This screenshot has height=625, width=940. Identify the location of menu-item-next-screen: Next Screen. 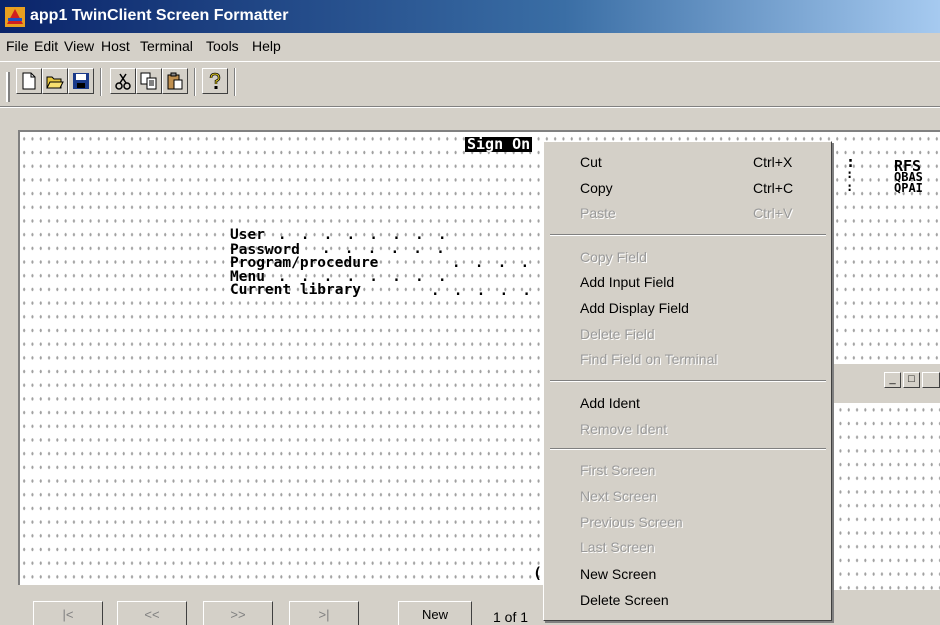
(618, 496).